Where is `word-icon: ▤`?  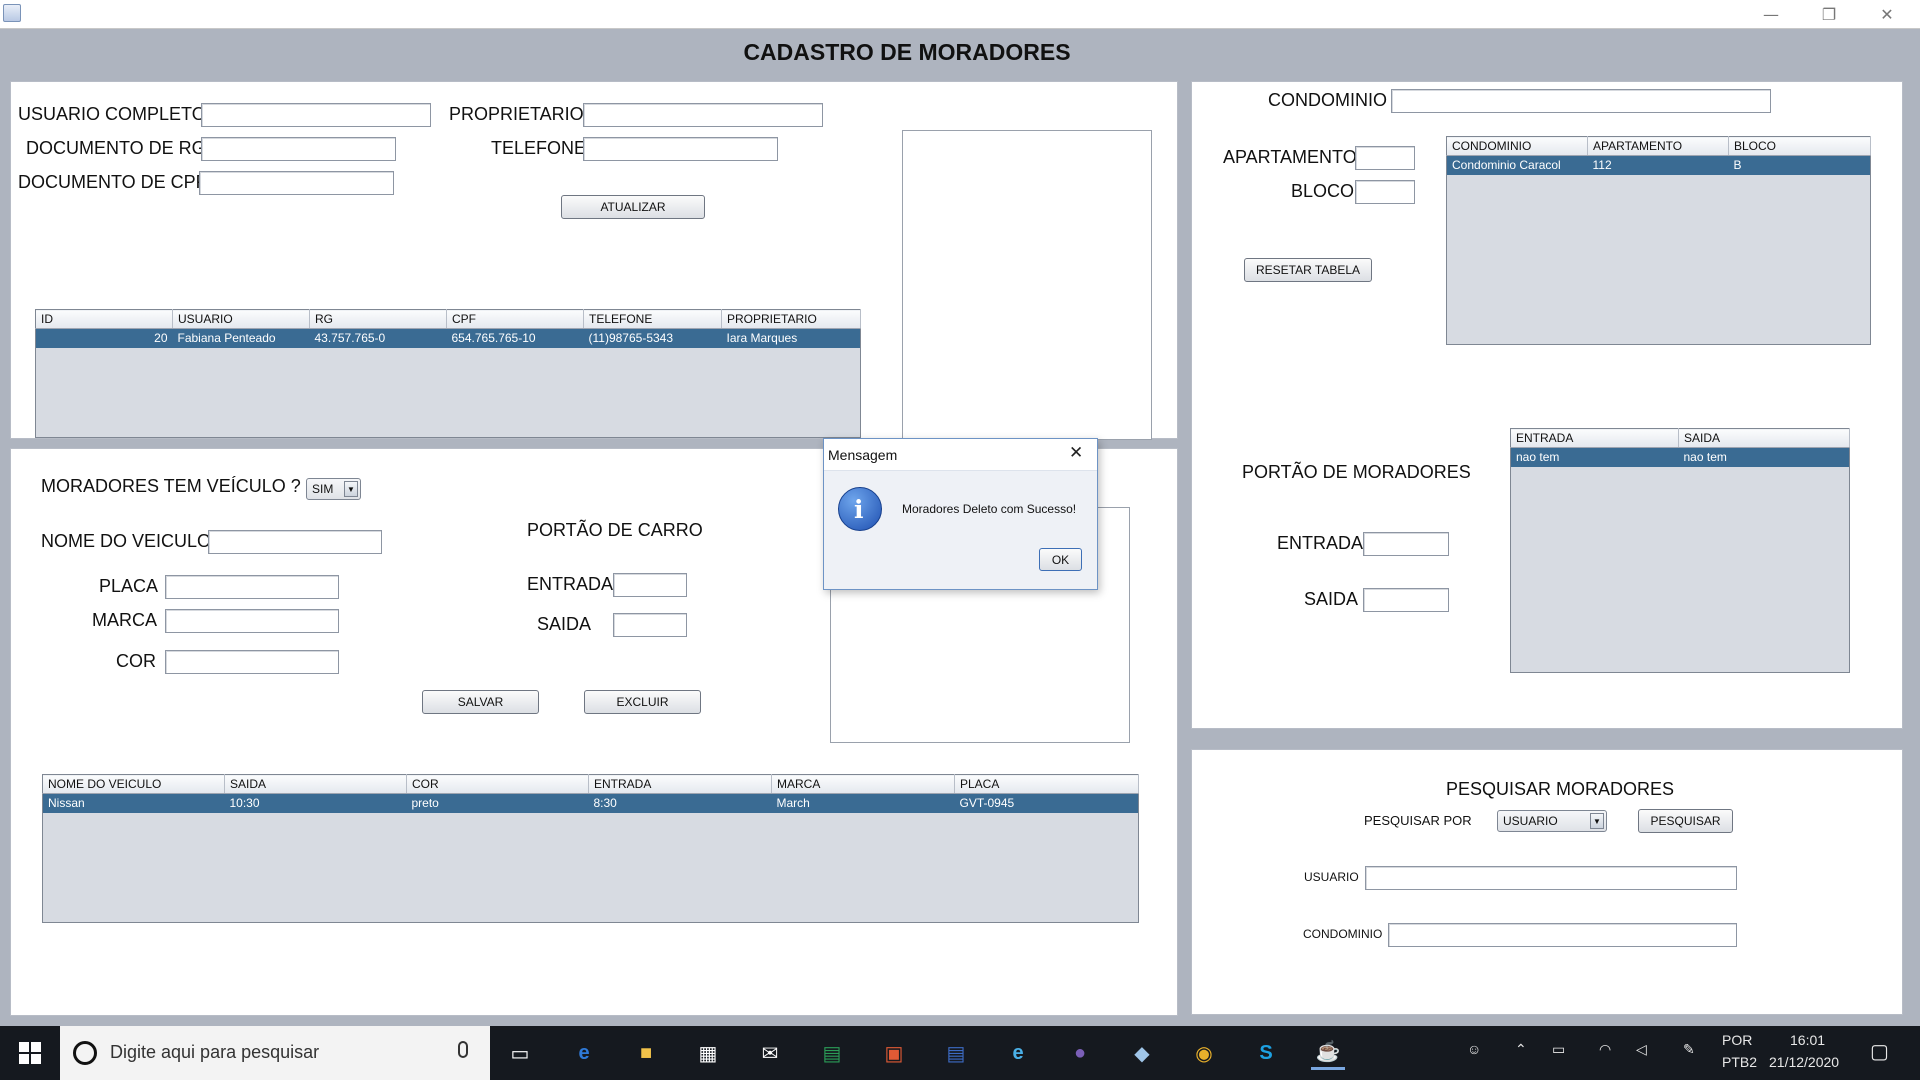 word-icon: ▤ is located at coordinates (956, 1053).